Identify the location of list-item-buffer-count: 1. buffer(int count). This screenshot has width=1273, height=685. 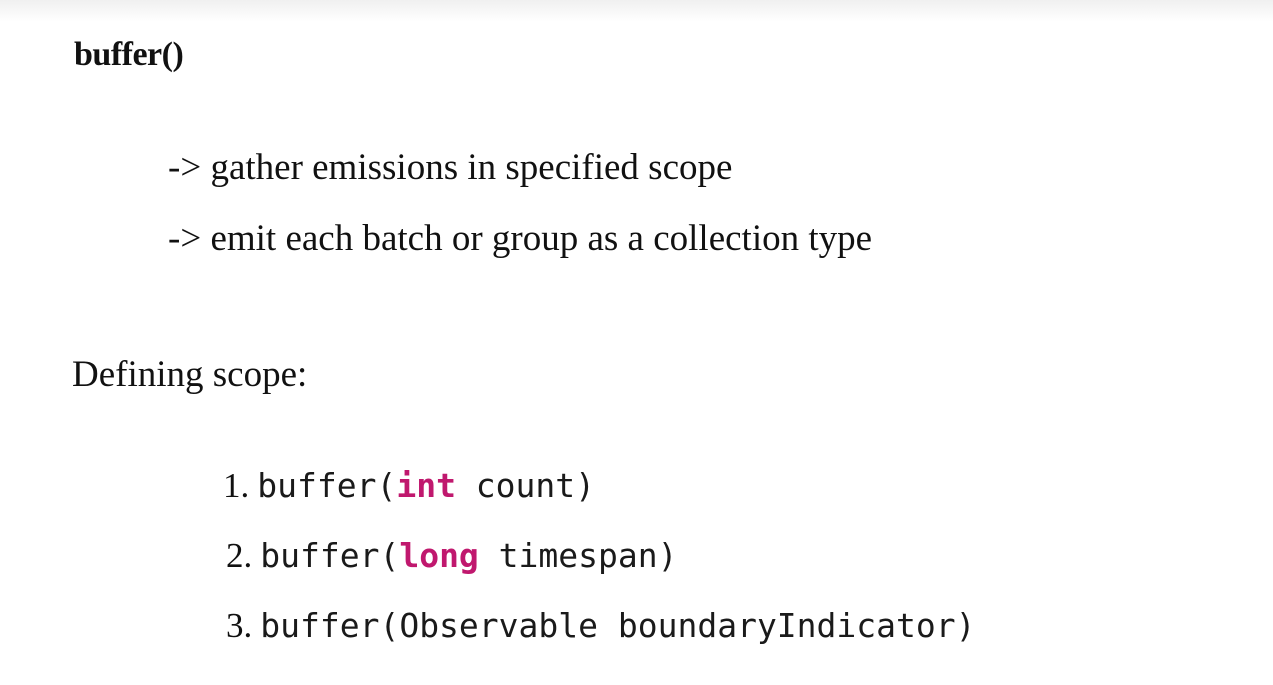
(409, 486).